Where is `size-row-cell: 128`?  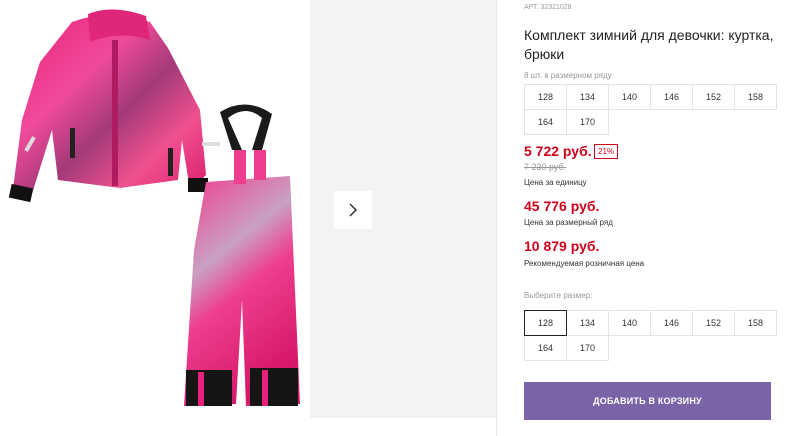 size-row-cell: 128 is located at coordinates (545, 97).